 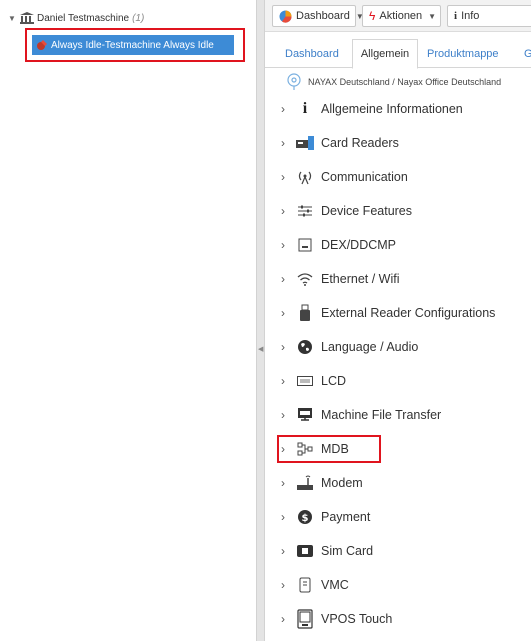 I want to click on vmc-icon, so click(x=305, y=585).